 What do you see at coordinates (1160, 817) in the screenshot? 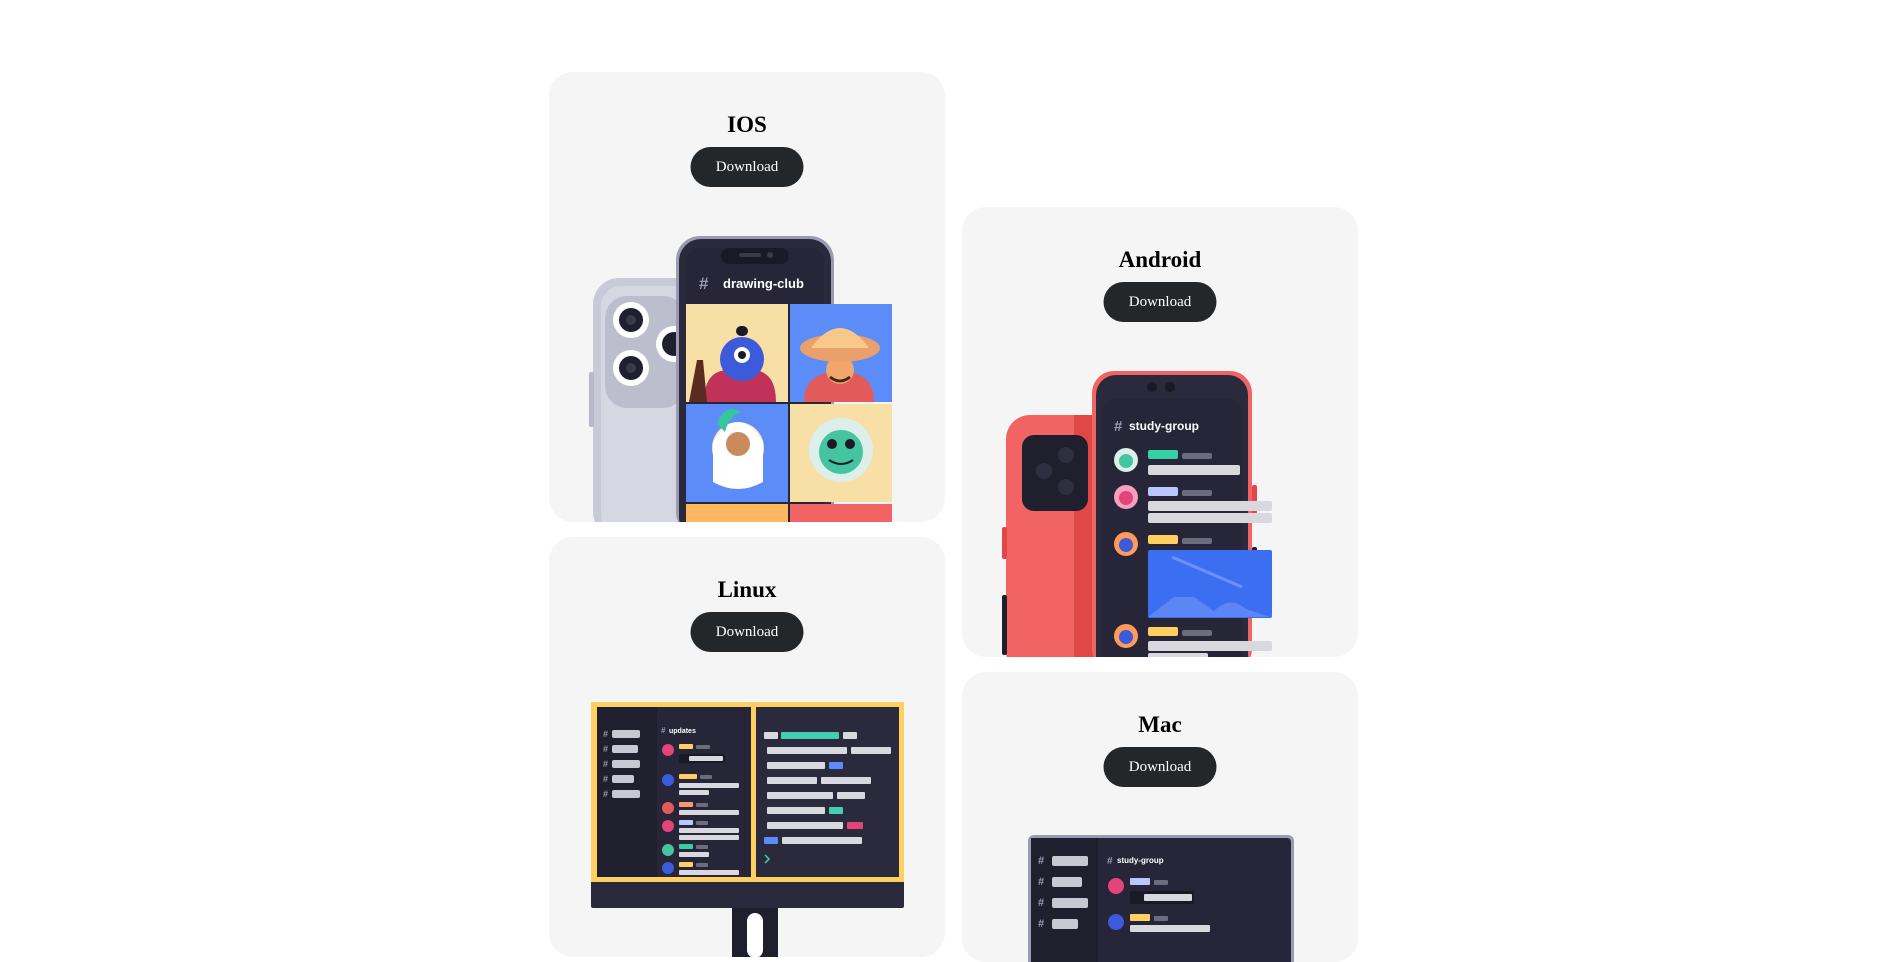
I see `mac-download-card: Mac Download # # # # # study-group` at bounding box center [1160, 817].